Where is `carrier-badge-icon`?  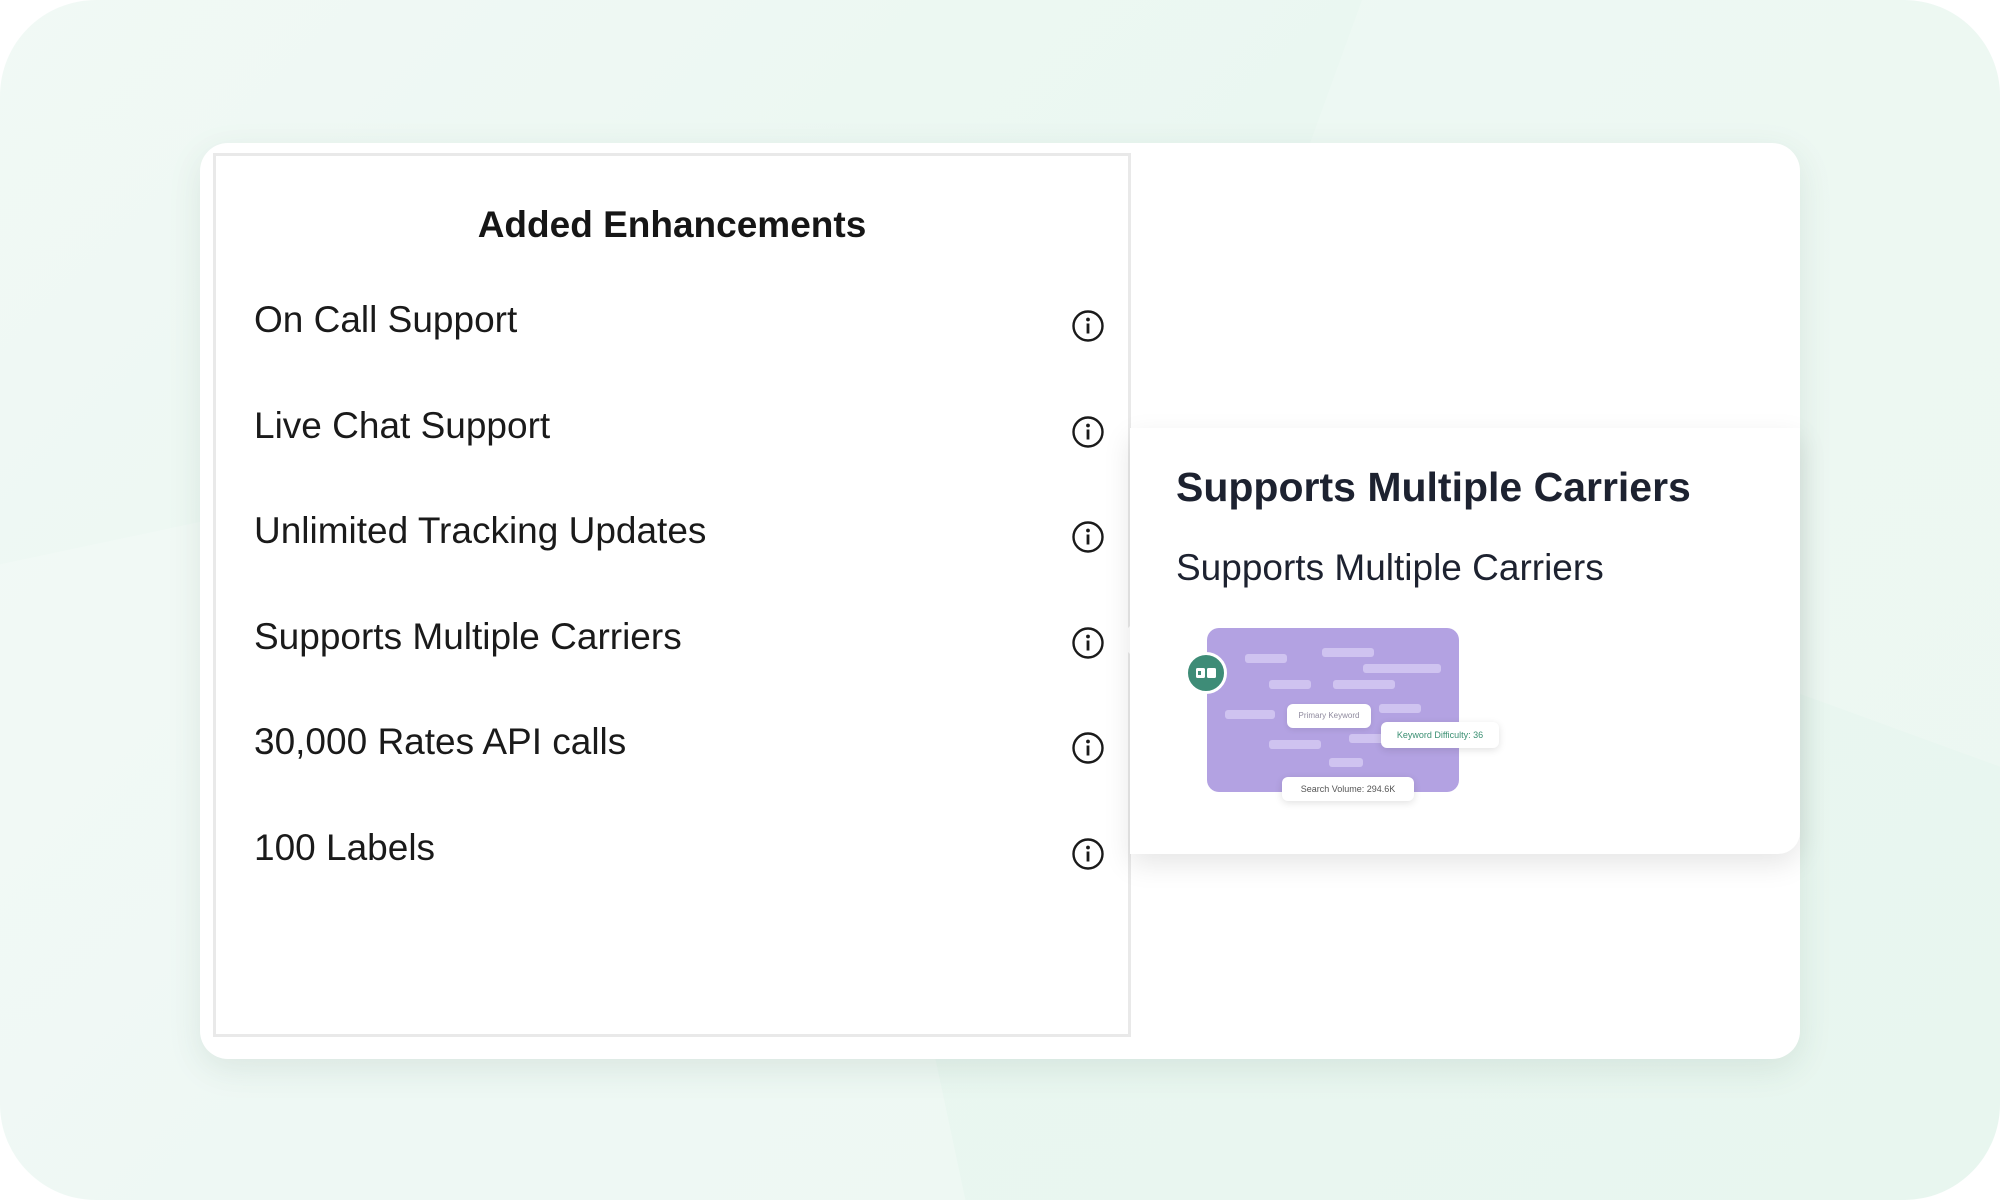
carrier-badge-icon is located at coordinates (1206, 673).